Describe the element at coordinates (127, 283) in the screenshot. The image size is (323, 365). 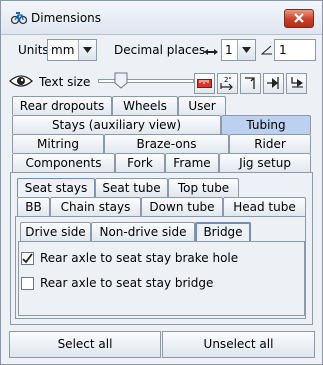
I see `bridge-label: Rear axle to seat stay bridge` at that location.